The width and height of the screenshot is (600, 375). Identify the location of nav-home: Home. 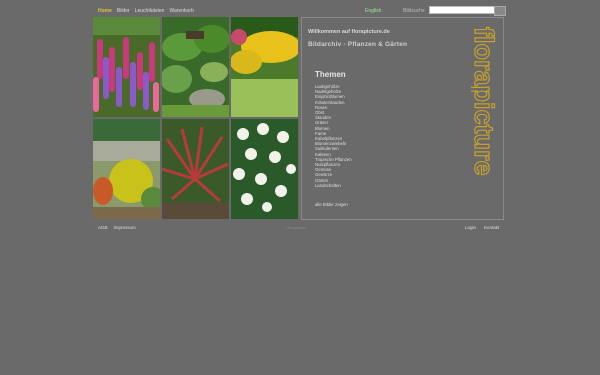
(105, 11).